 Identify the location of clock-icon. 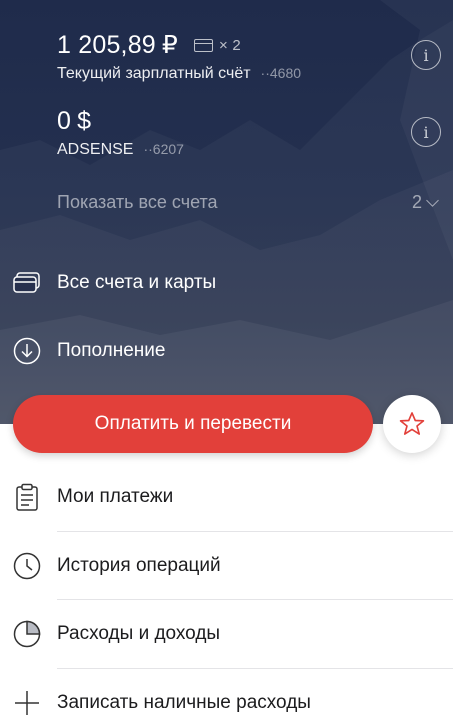
(27, 566).